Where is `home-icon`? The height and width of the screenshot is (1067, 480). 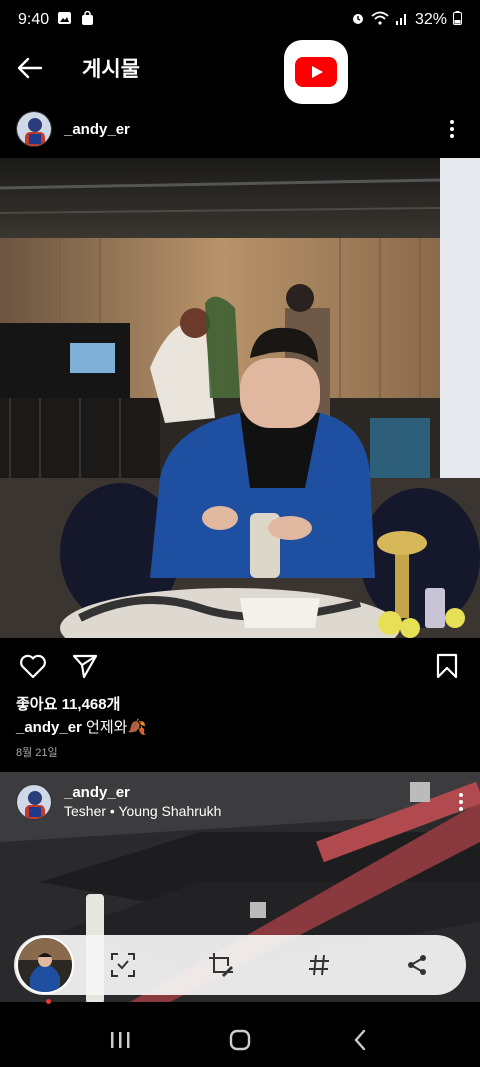
home-icon is located at coordinates (240, 1039).